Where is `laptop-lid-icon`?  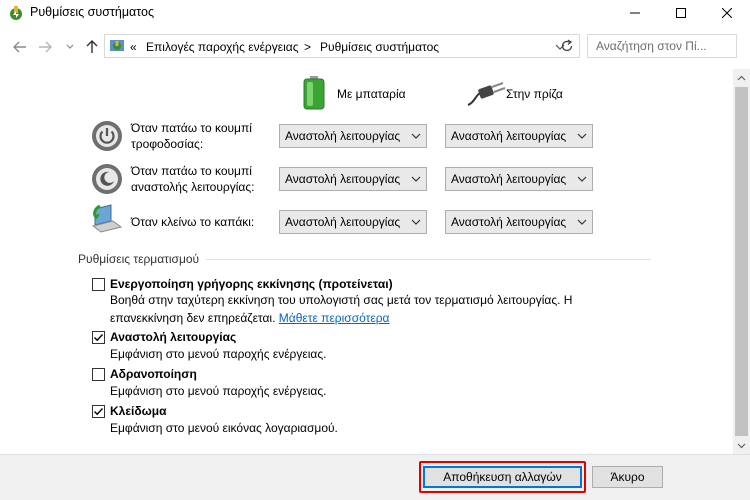
laptop-lid-icon is located at coordinates (107, 218).